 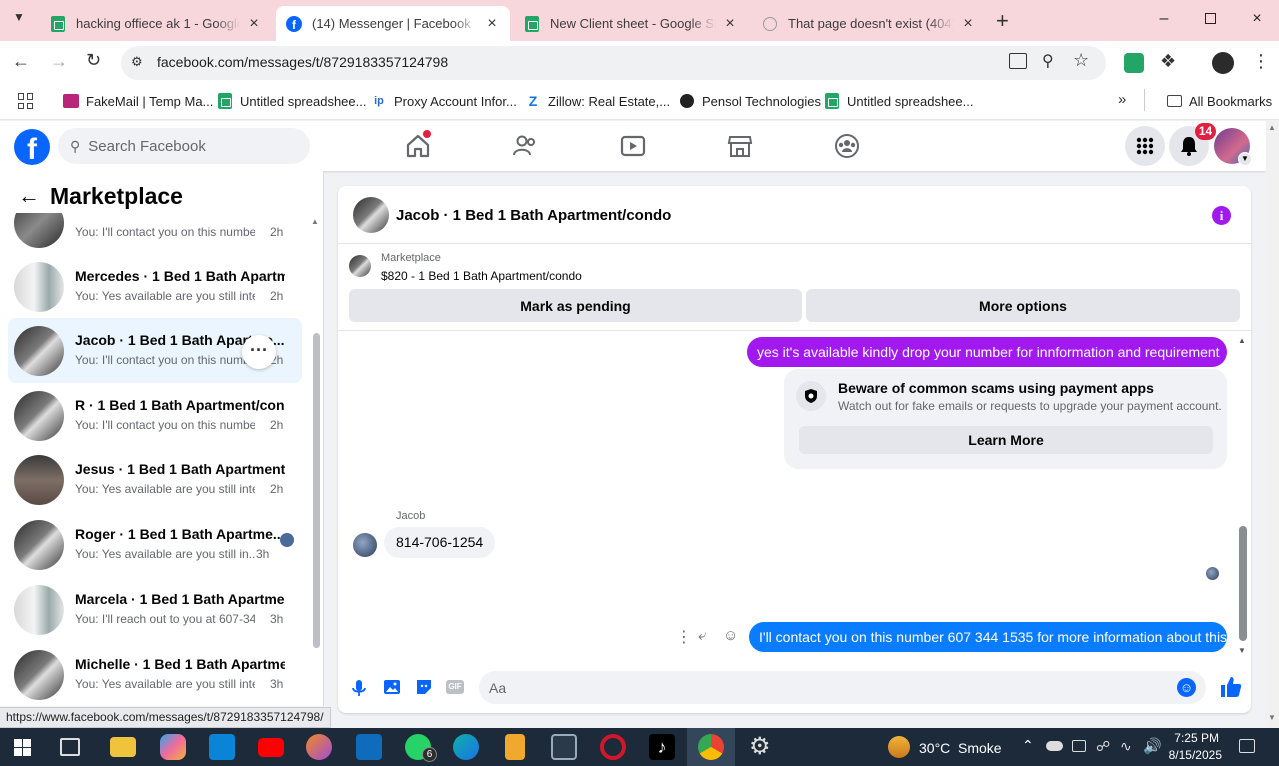 I want to click on tiktok-icon: ♪, so click(x=662, y=747).